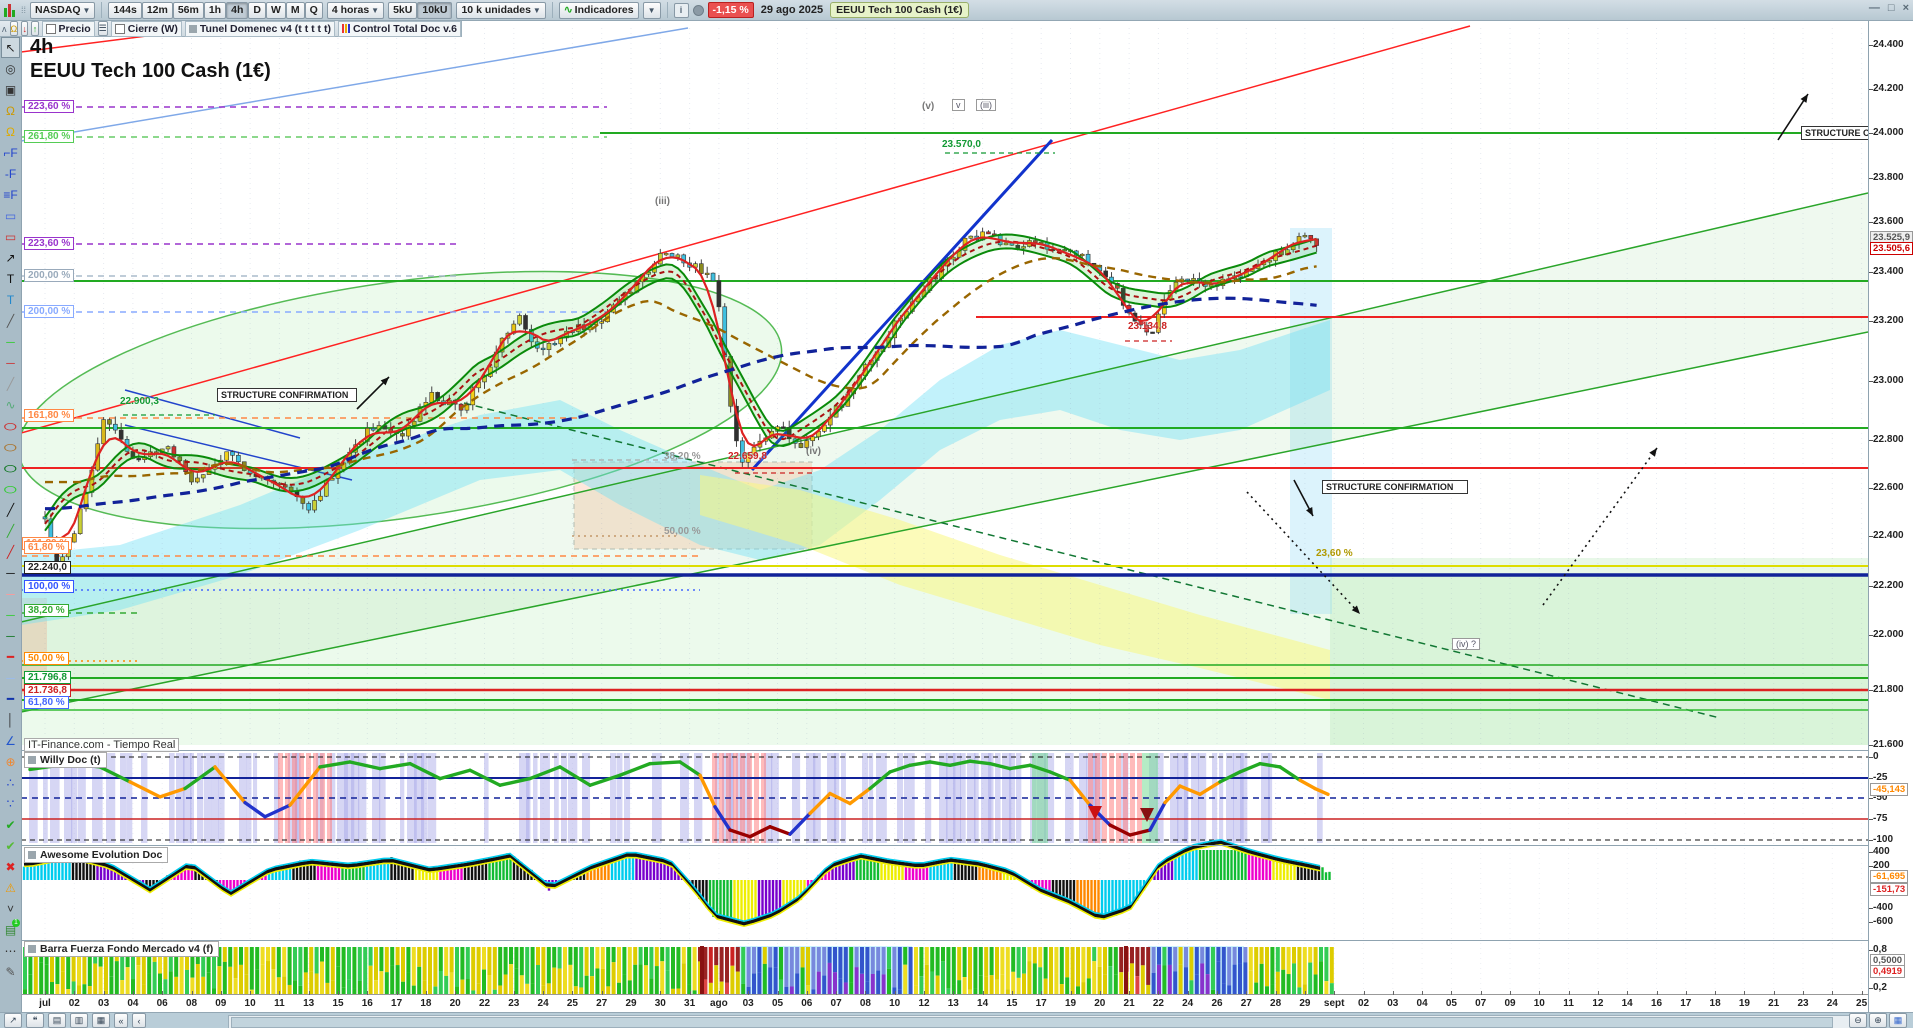 The width and height of the screenshot is (1913, 1028). Describe the element at coordinates (1898, 1020) in the screenshot. I see `axis-settings-button: ▦` at that location.